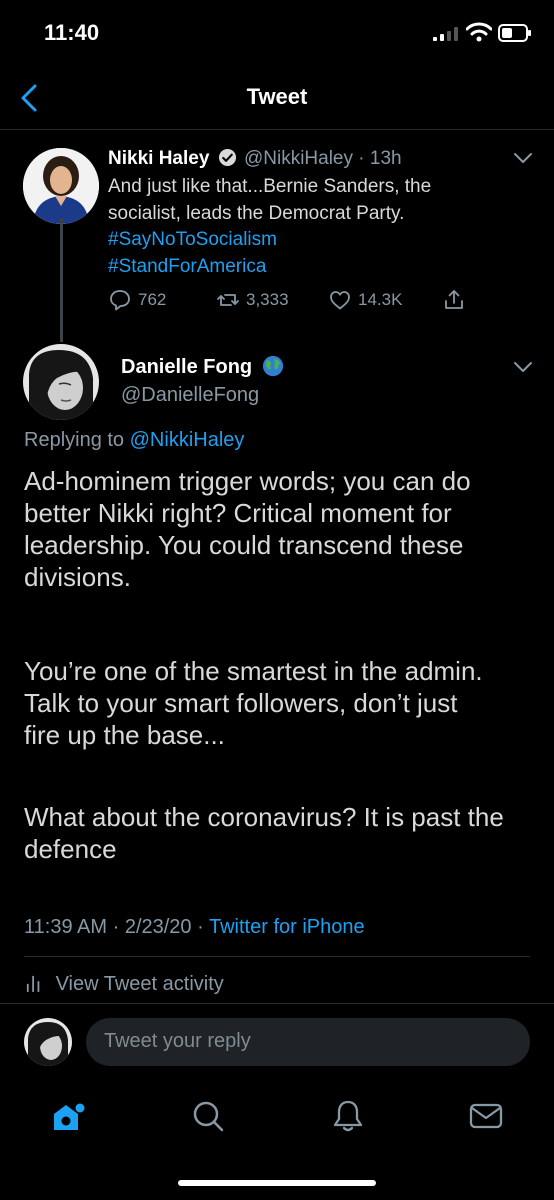 This screenshot has height=1200, width=554. Describe the element at coordinates (208, 1116) in the screenshot. I see `search-icon` at that location.